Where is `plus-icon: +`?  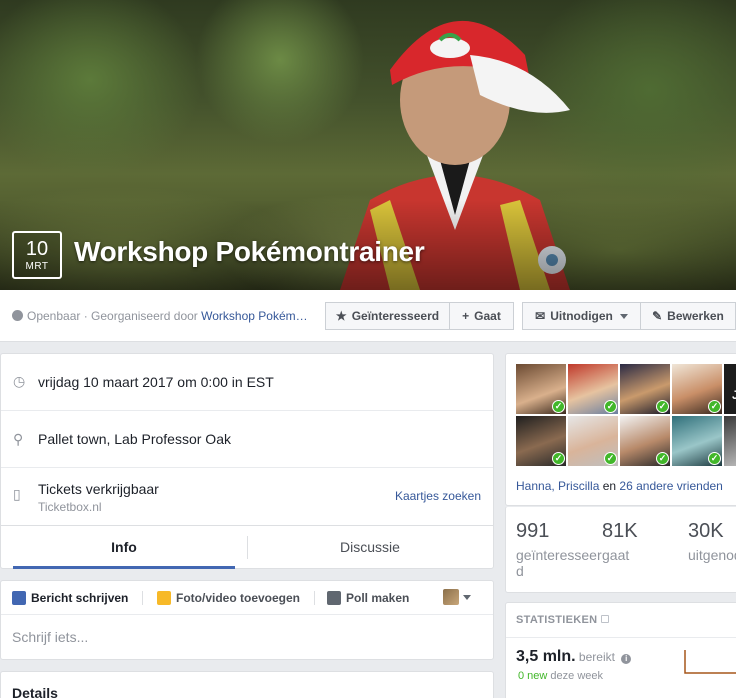
plus-icon: + is located at coordinates (466, 316).